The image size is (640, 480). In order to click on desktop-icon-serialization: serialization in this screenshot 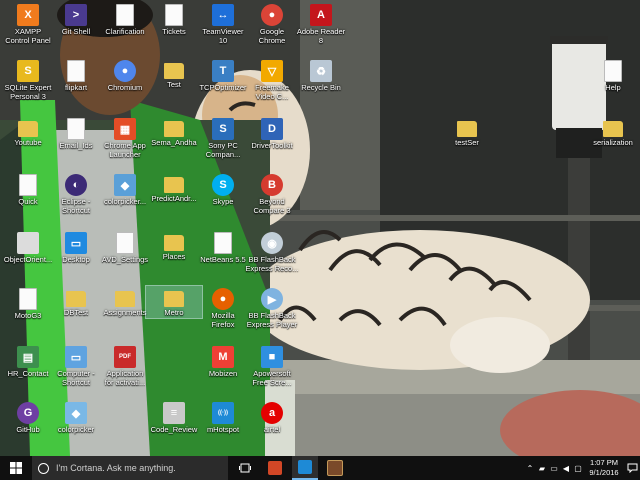, I will do `click(612, 132)`.